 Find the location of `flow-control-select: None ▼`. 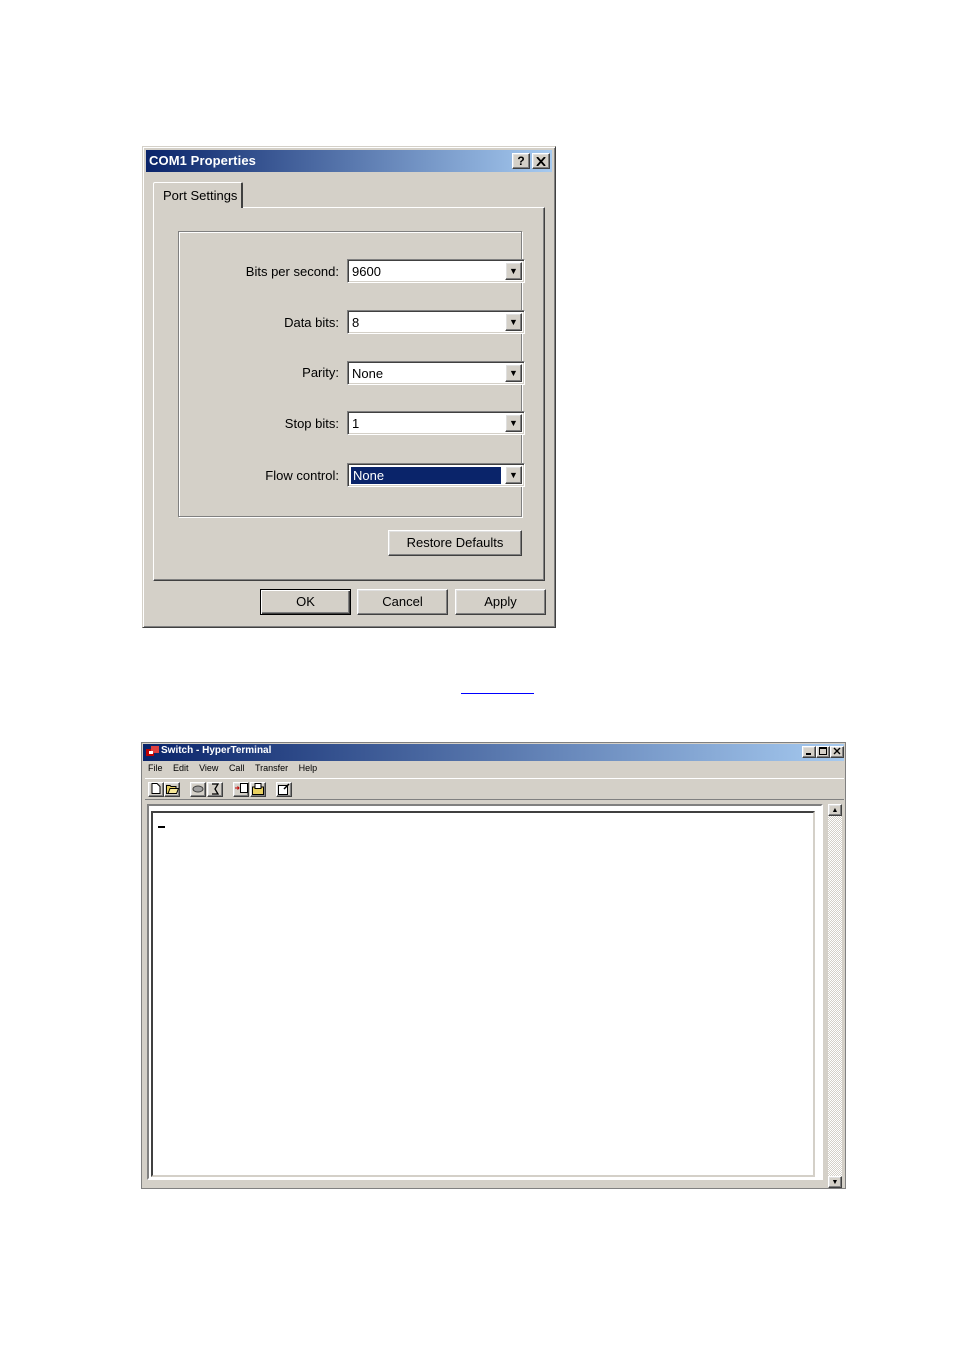

flow-control-select: None ▼ is located at coordinates (436, 475).